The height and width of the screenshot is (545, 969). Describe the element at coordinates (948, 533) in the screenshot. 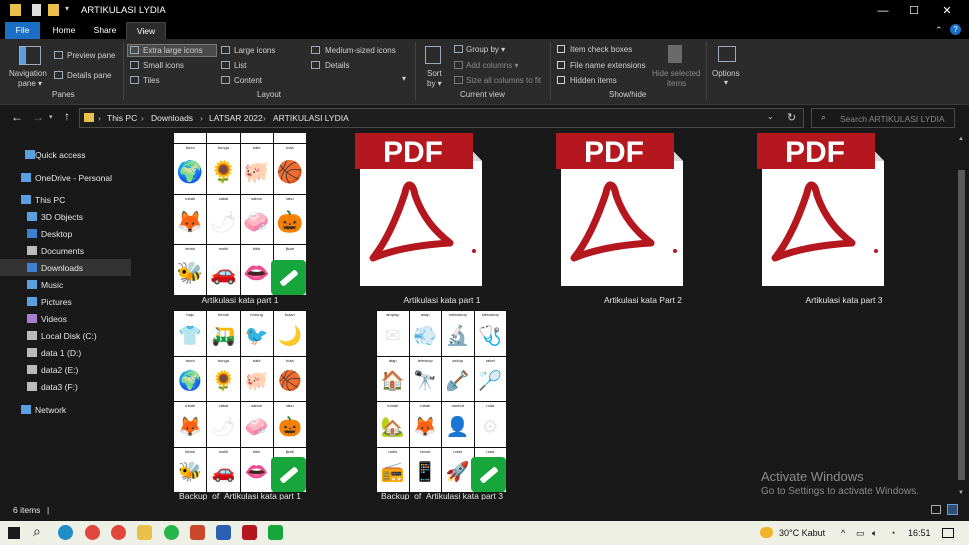

I see `notification-icon` at that location.